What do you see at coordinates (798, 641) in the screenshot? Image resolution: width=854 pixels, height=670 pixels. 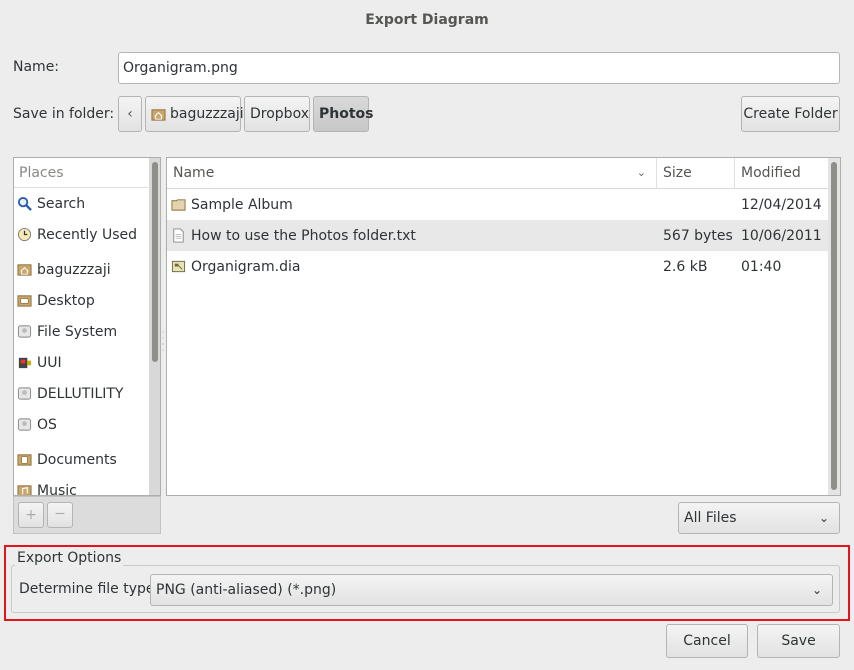 I see `save-button: Save` at bounding box center [798, 641].